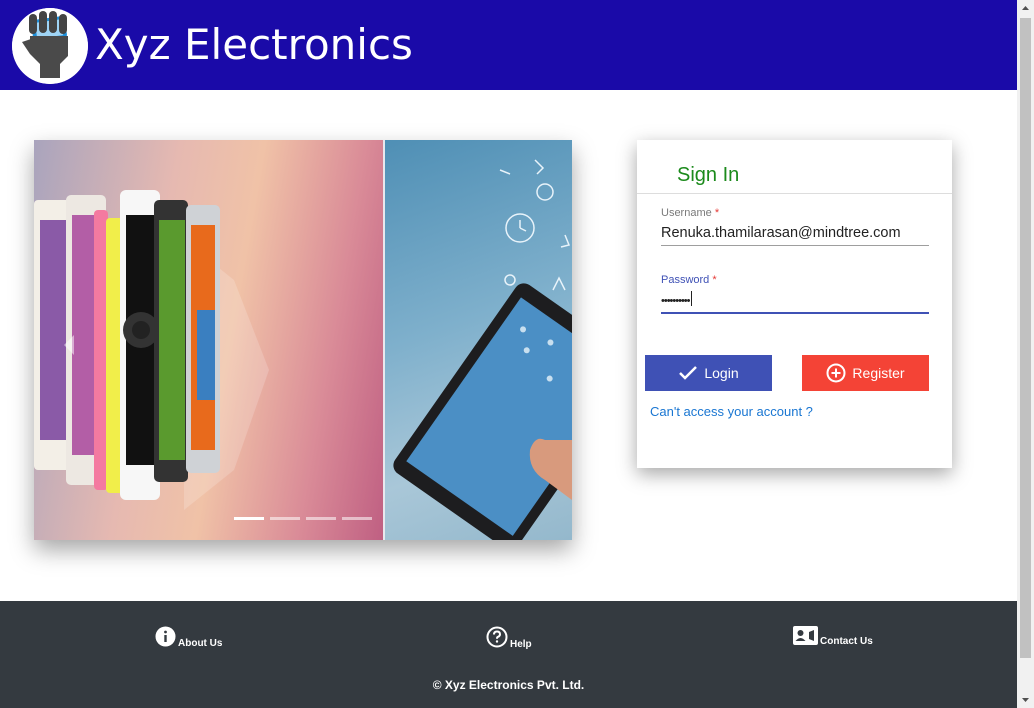 The image size is (1034, 708). I want to click on contact-us-link: Contact Us, so click(833, 636).